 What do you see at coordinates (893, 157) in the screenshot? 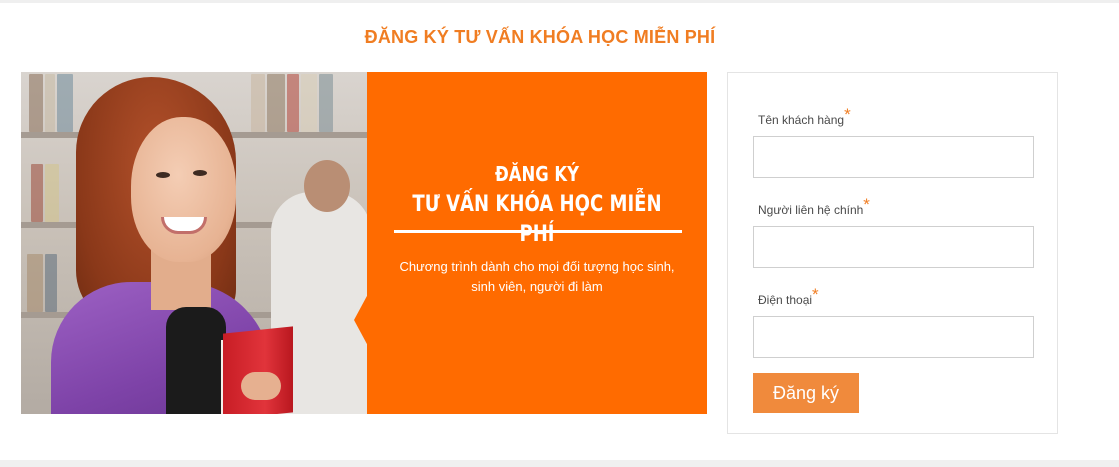
I see `customer-name-input` at bounding box center [893, 157].